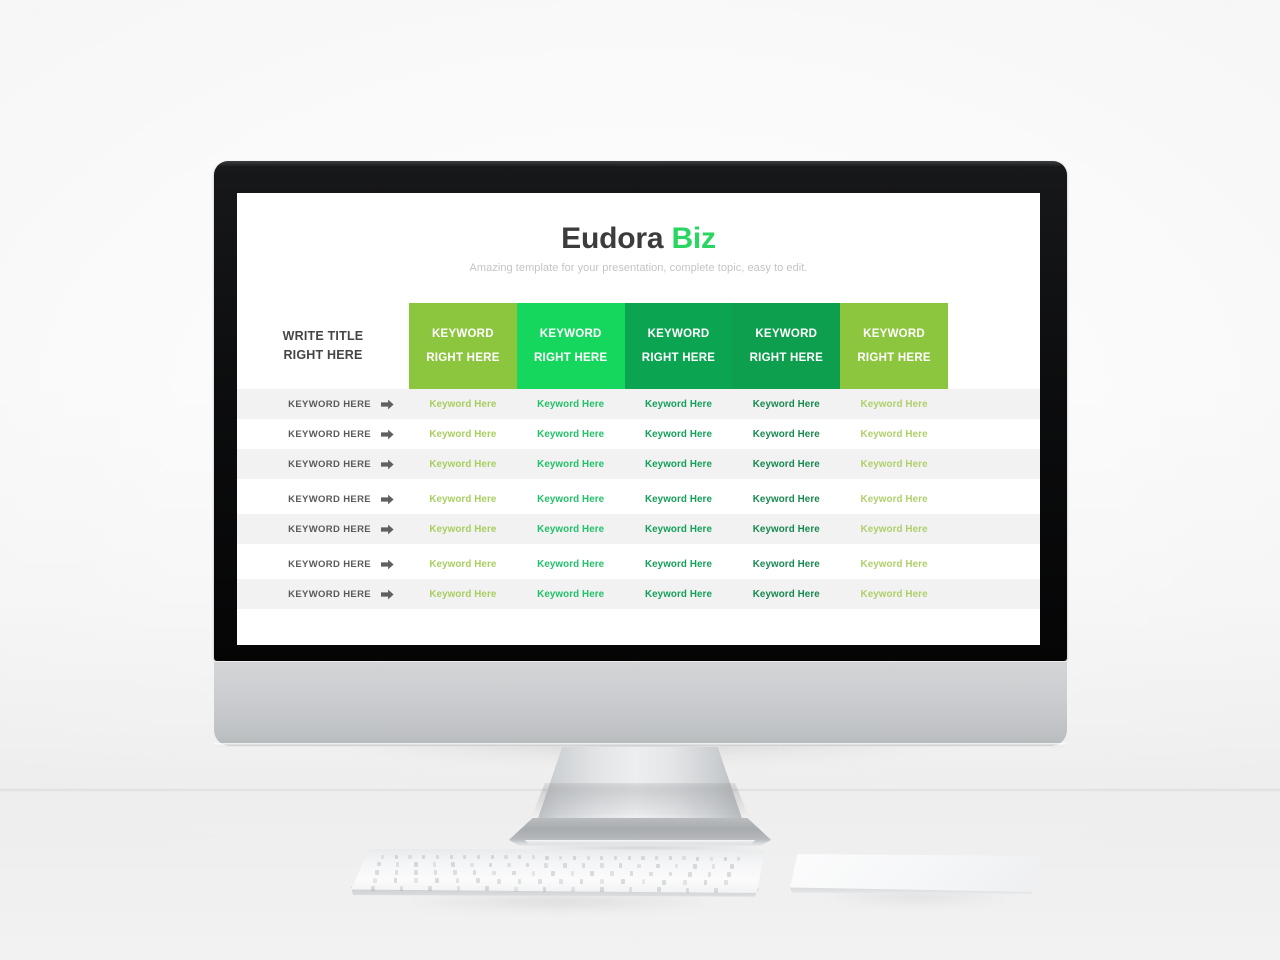 This screenshot has width=1280, height=960. What do you see at coordinates (323, 346) in the screenshot?
I see `table-corner-title: WRITE TITLE RIGHT HERE` at bounding box center [323, 346].